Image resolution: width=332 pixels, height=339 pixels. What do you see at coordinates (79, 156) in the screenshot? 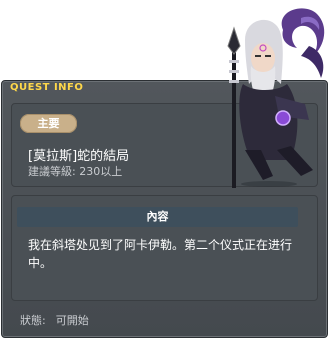
I see `quest-name: [莫拉斯]蛇的結局` at bounding box center [79, 156].